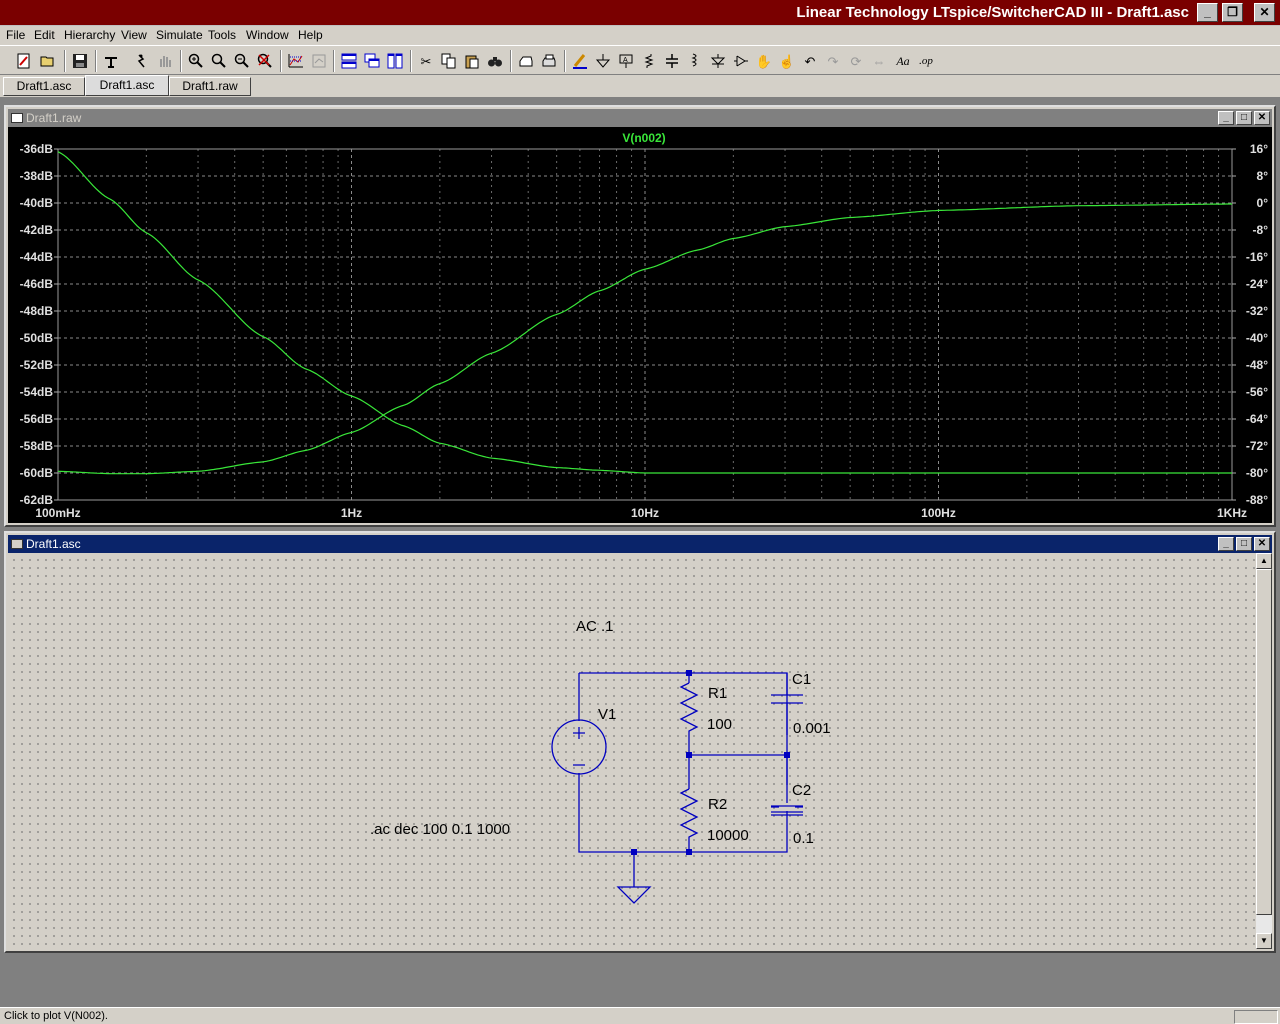  I want to click on print-setup-icon, so click(526, 61).